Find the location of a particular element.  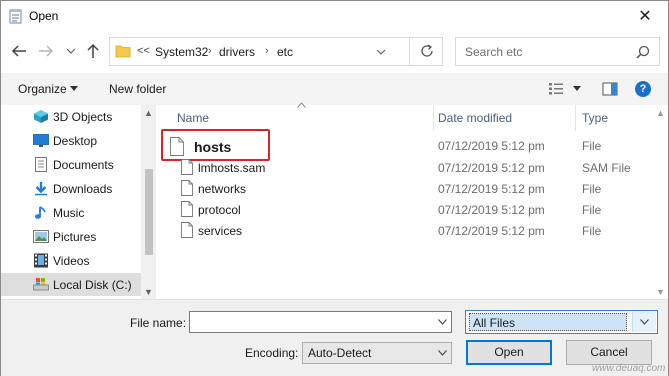

organize-button: Organize is located at coordinates (42, 89).